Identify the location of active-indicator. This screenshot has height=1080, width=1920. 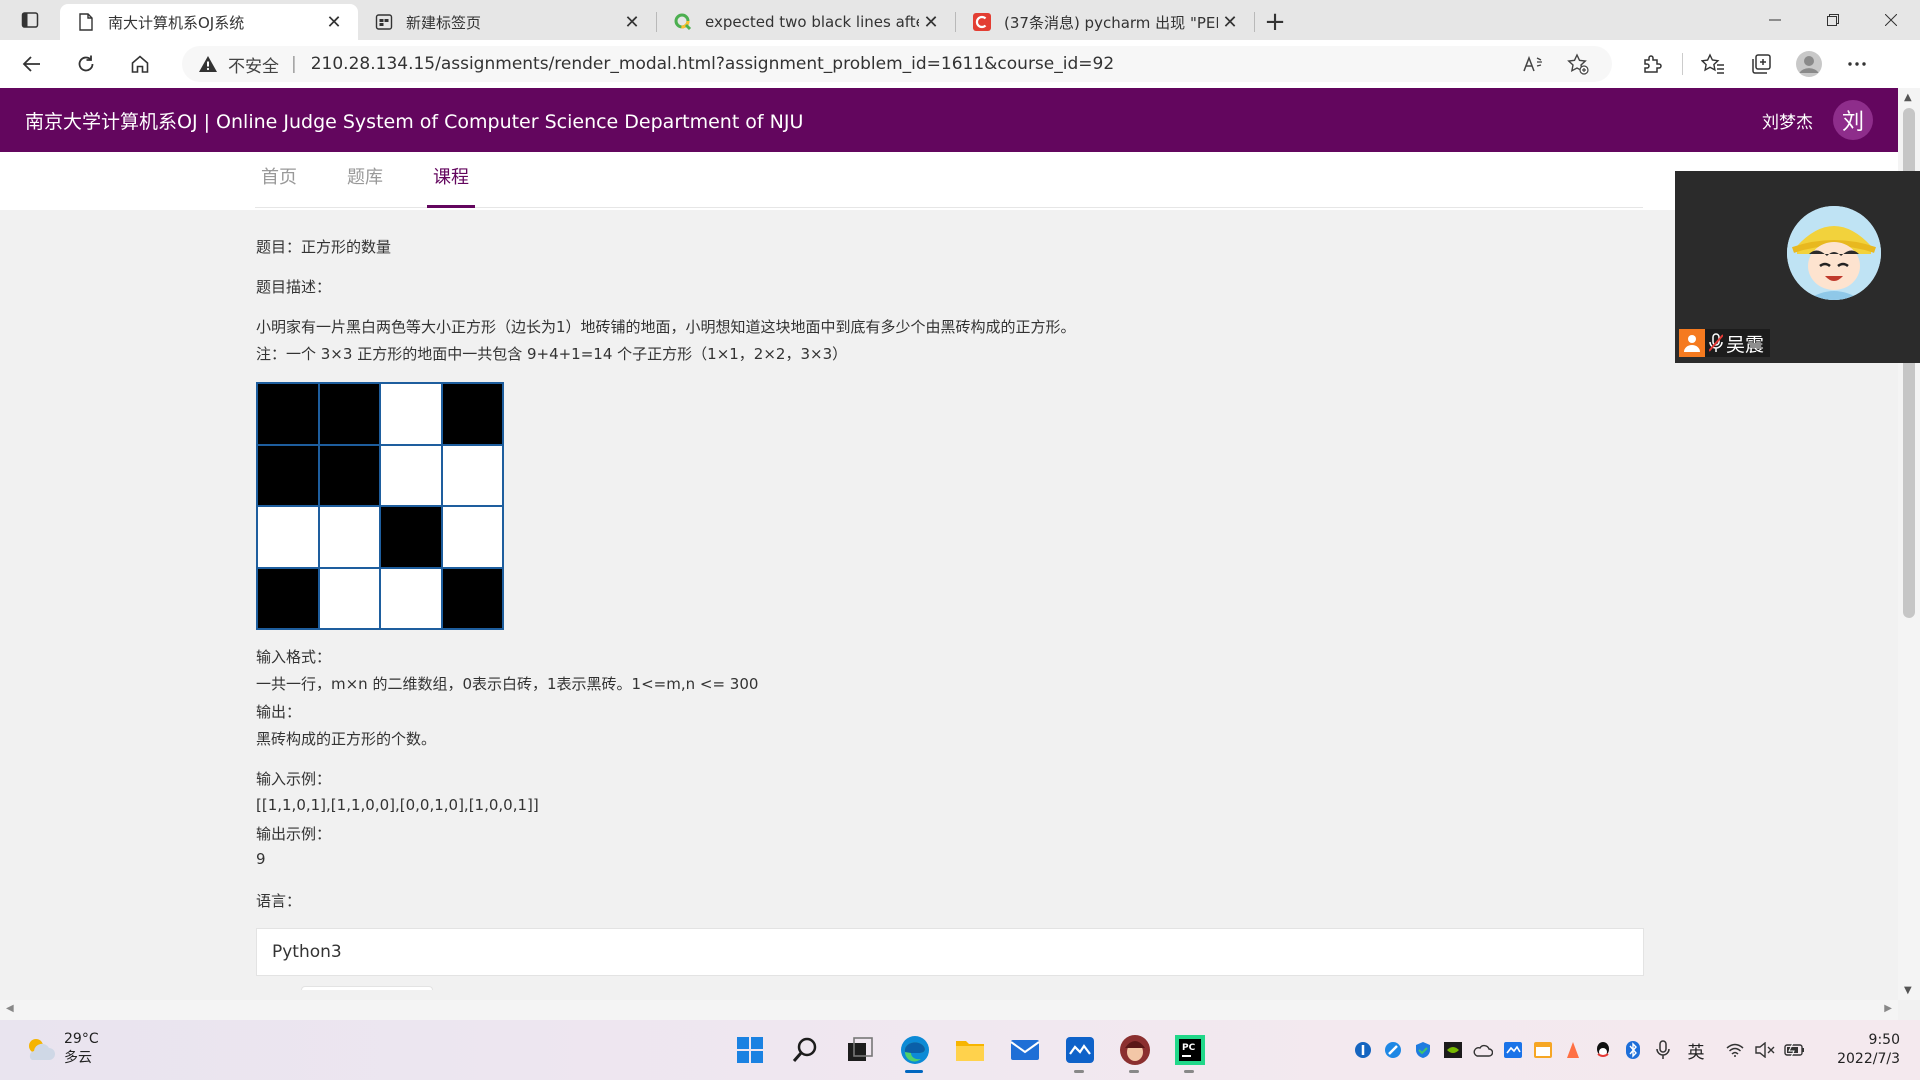
(914, 1071).